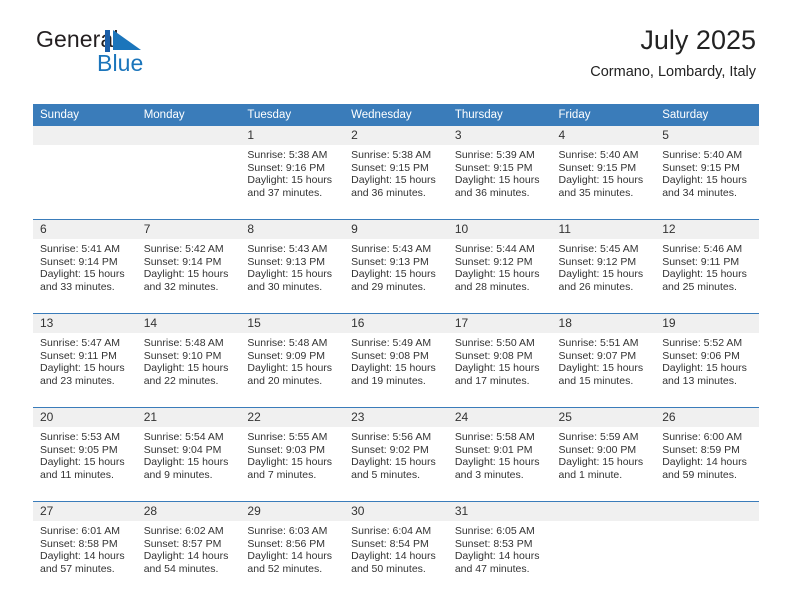 The width and height of the screenshot is (792, 612). Describe the element at coordinates (85, 229) in the screenshot. I see `day-number: 6` at that location.